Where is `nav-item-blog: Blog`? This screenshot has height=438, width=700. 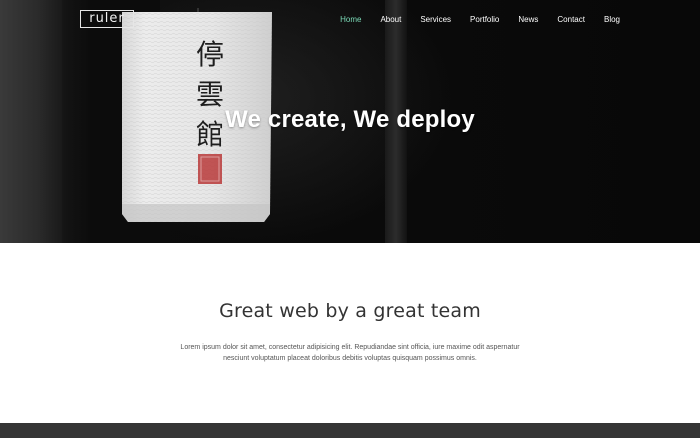 nav-item-blog: Blog is located at coordinates (612, 20).